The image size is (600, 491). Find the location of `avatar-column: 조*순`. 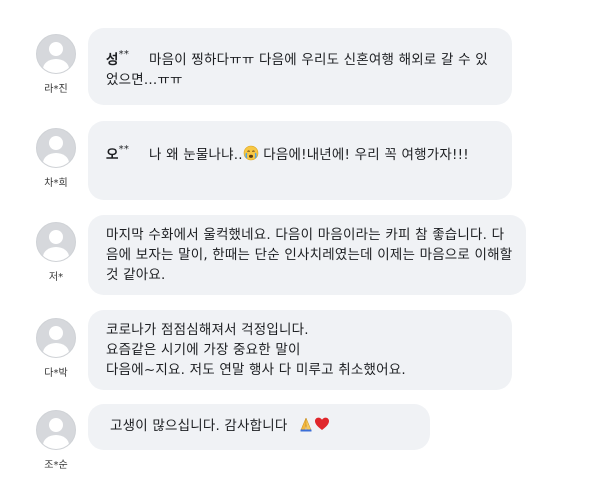

avatar-column: 조*순 is located at coordinates (56, 440).